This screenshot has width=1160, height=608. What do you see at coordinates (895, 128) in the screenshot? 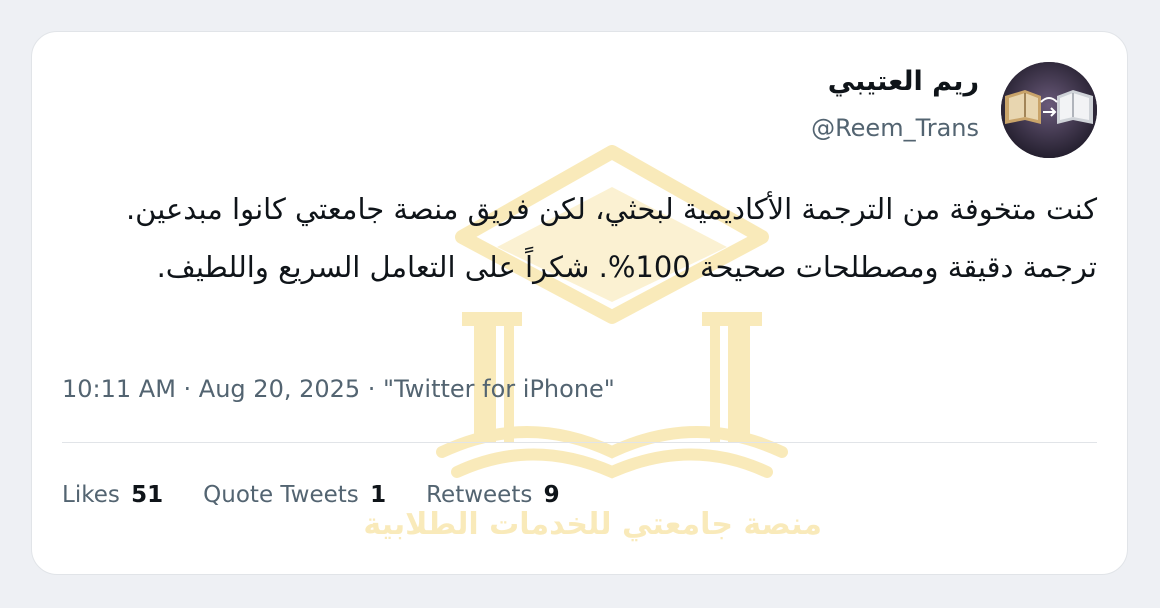
I see `user-handle: @Reem_Trans` at bounding box center [895, 128].